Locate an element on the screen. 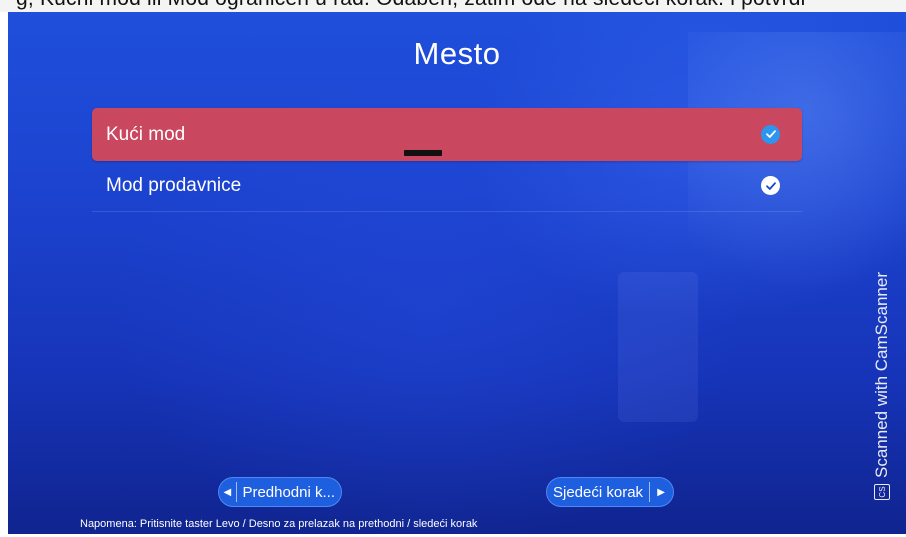 This screenshot has width=906, height=537. arrow-left-icon: ◀ is located at coordinates (227, 492).